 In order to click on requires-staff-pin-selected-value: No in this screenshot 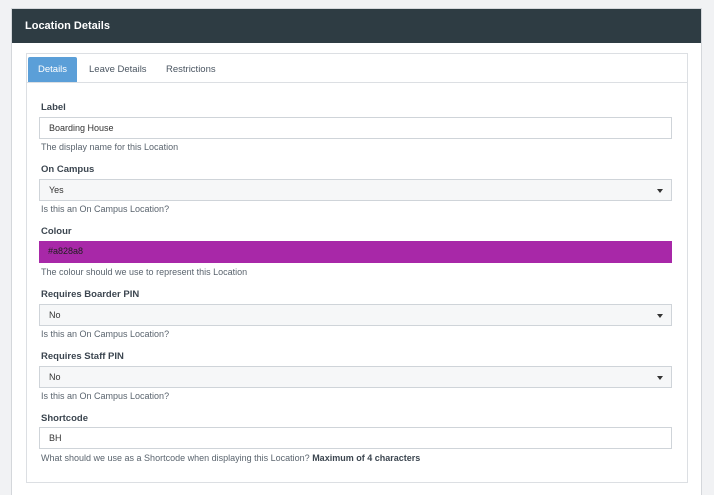, I will do `click(55, 377)`.